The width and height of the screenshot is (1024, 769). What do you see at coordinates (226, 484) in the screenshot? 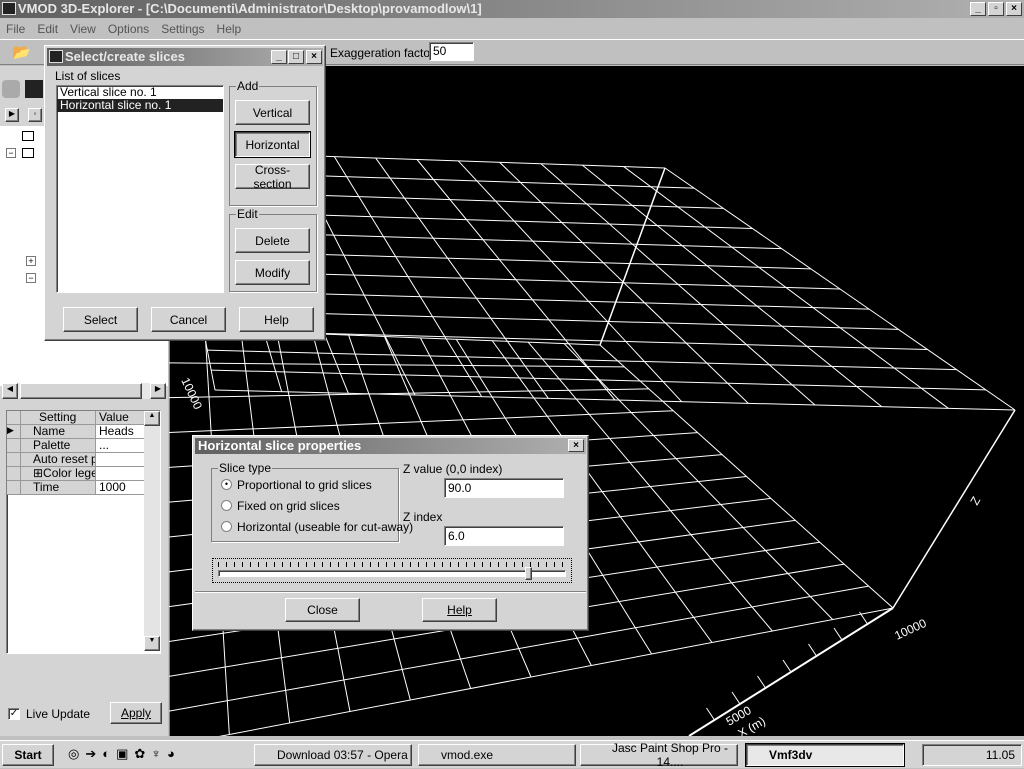
I see `slice-type-radio: •` at bounding box center [226, 484].